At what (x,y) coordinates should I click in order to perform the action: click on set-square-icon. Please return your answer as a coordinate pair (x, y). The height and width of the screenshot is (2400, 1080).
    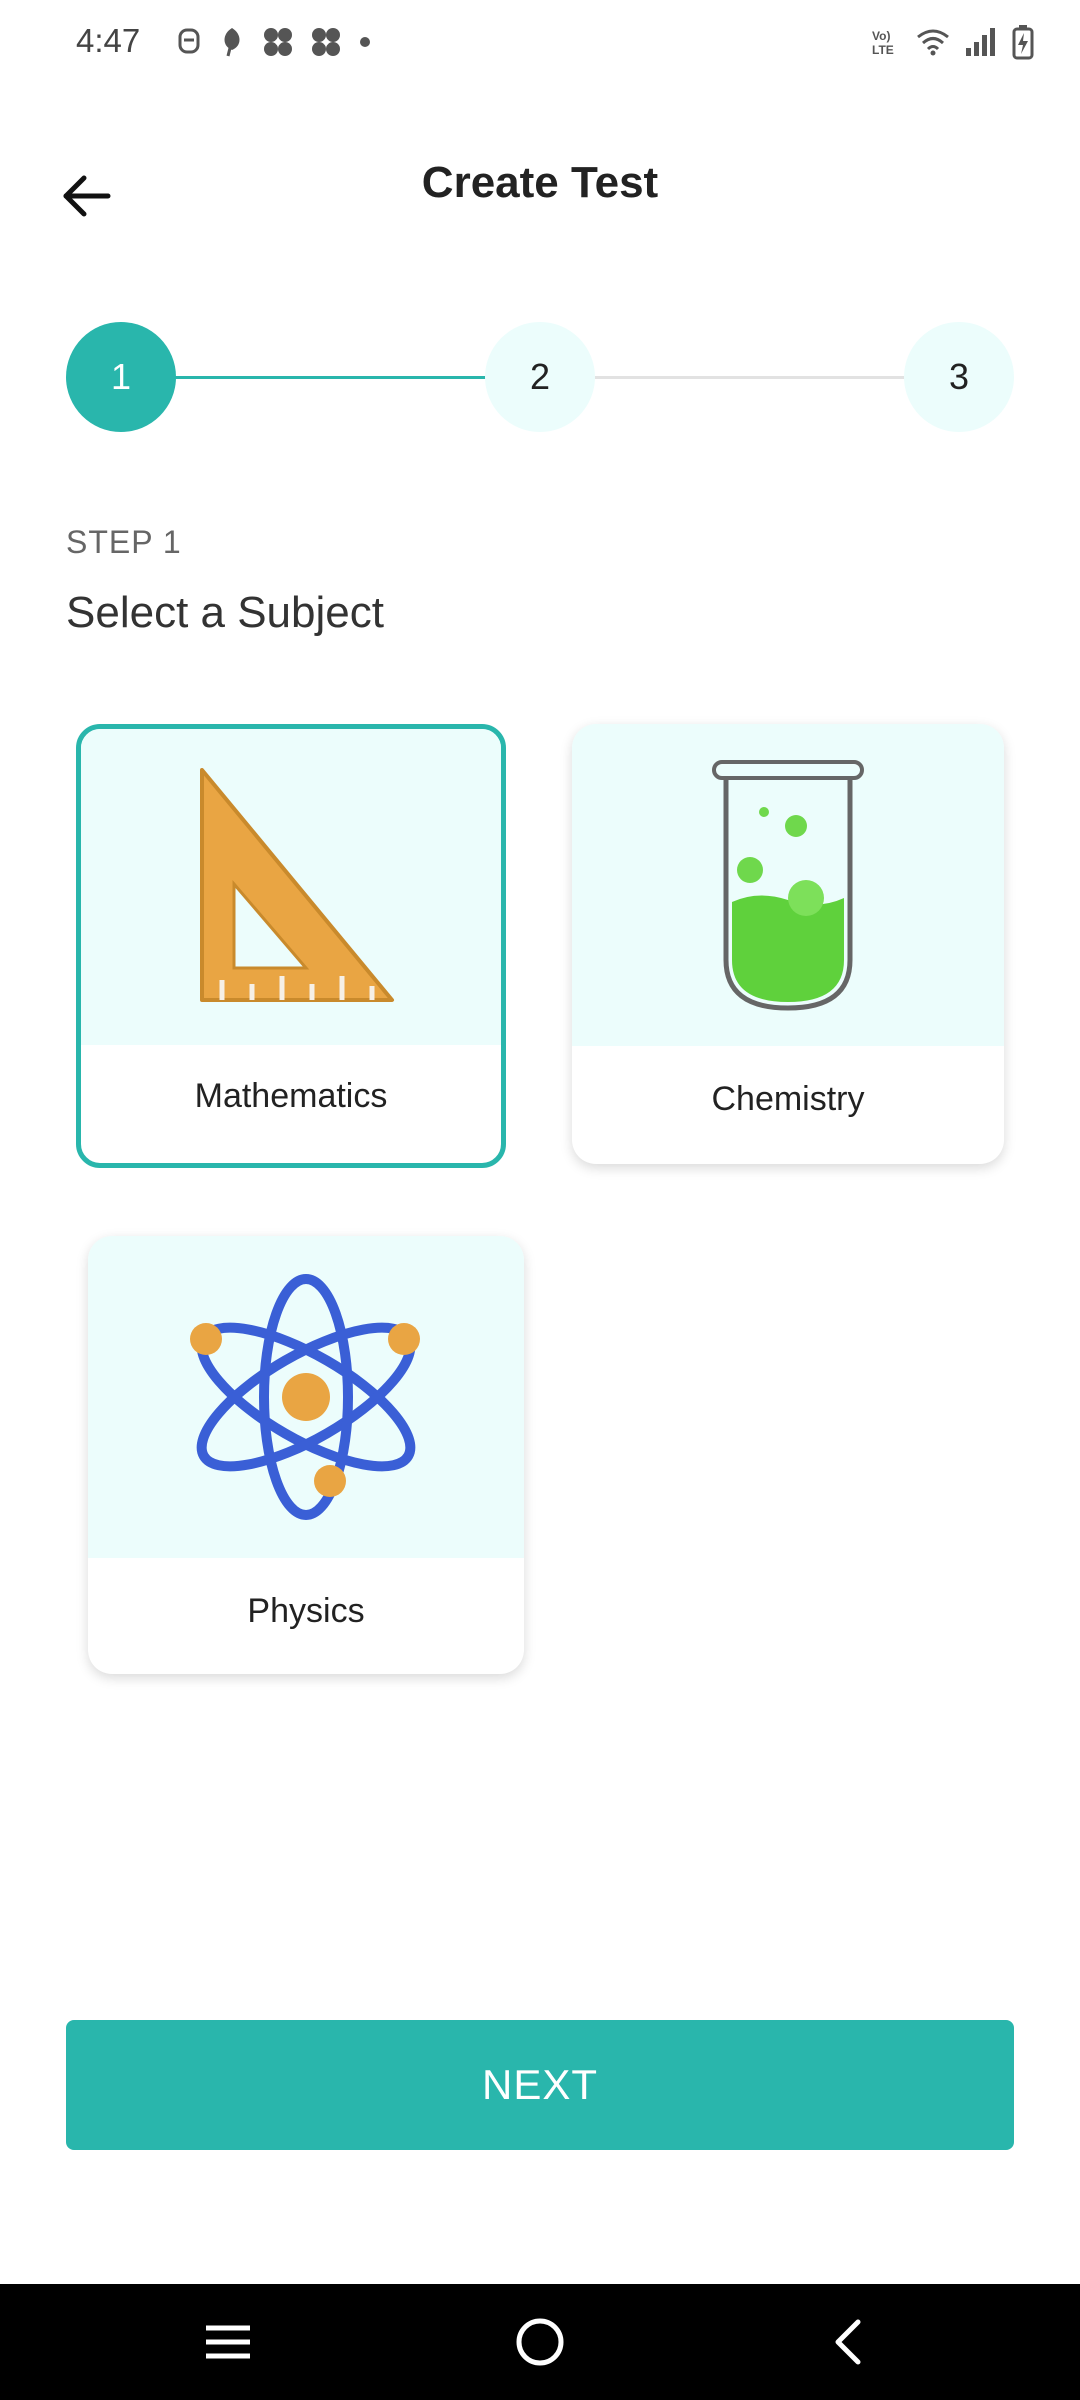
    Looking at the image, I should click on (297, 885).